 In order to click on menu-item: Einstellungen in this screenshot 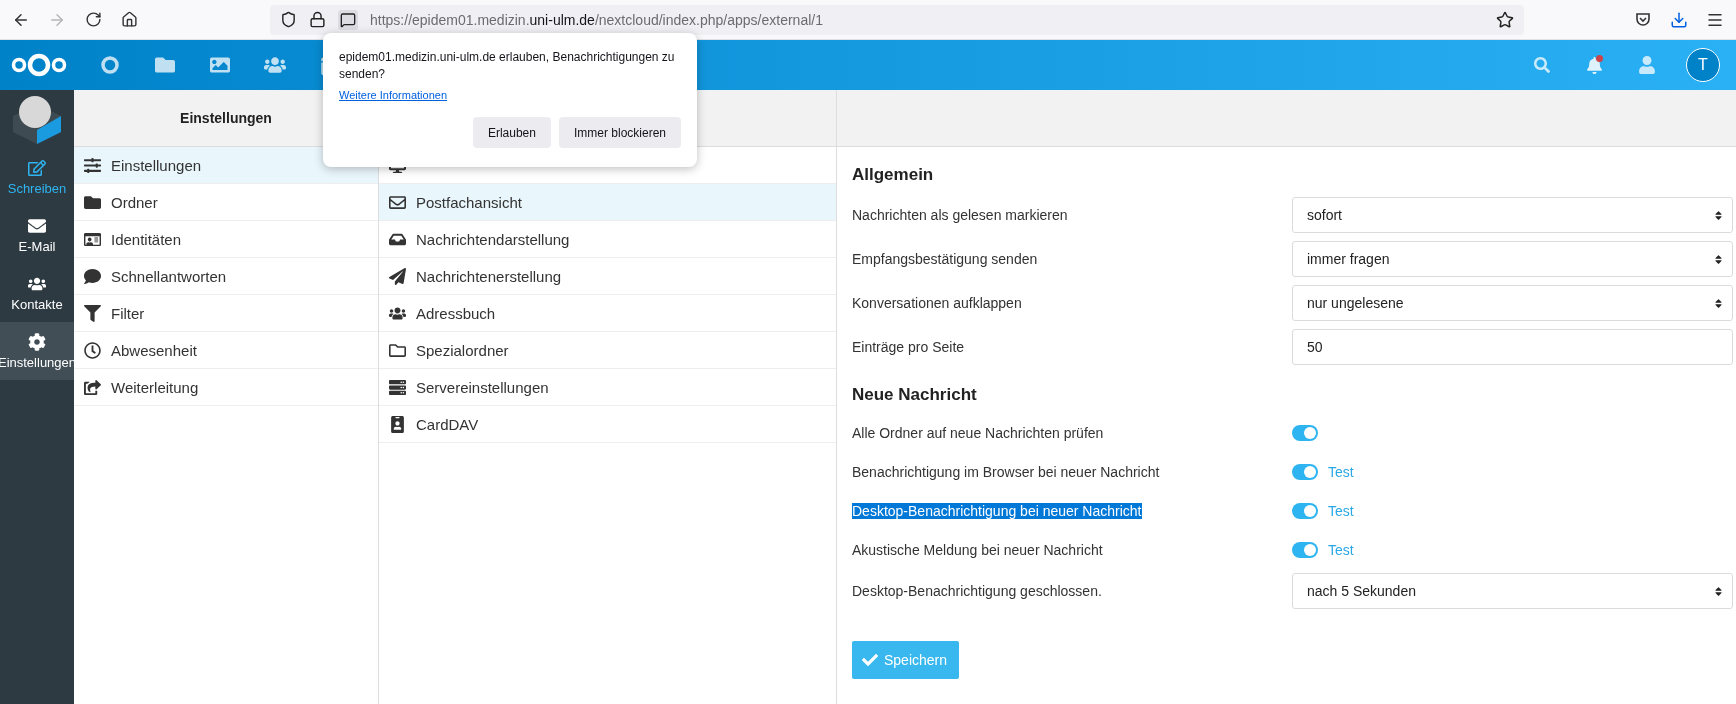, I will do `click(226, 165)`.